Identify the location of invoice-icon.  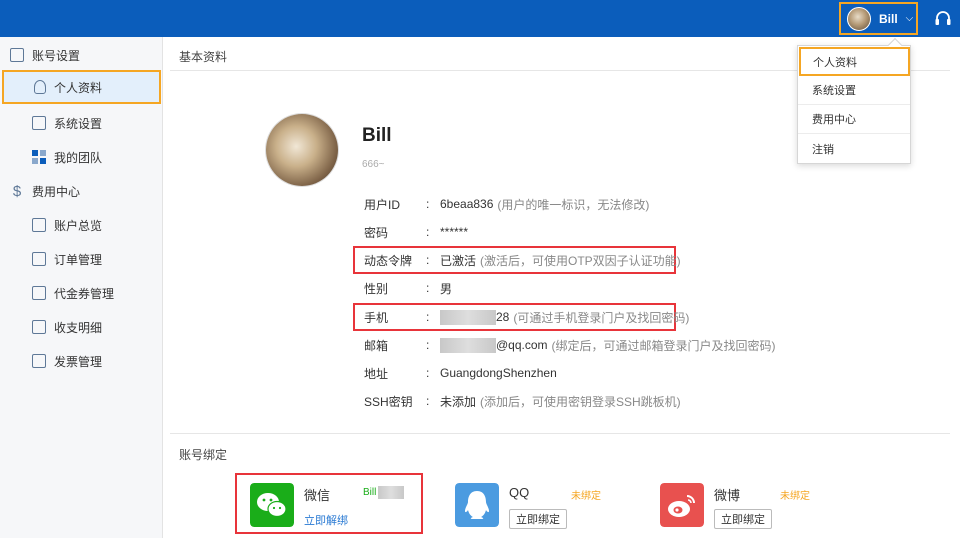
(39, 361).